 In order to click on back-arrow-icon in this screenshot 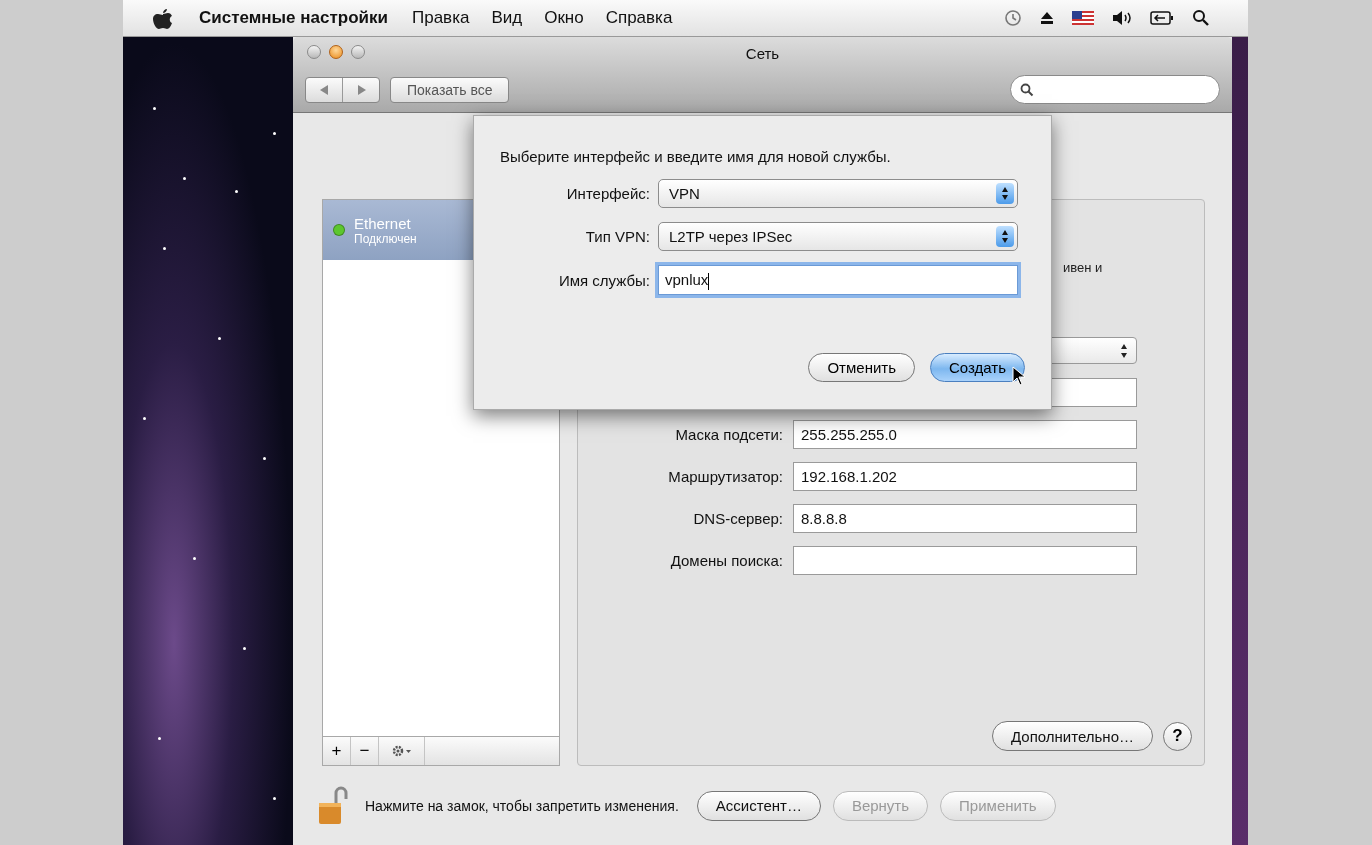, I will do `click(324, 89)`.